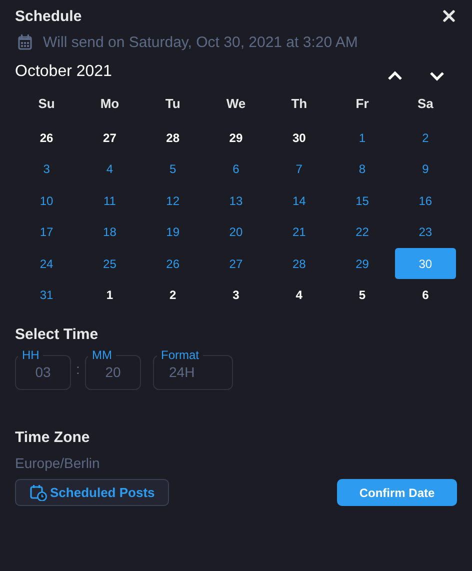 This screenshot has width=472, height=571. I want to click on confirm-date-button: Confirm Date, so click(397, 492).